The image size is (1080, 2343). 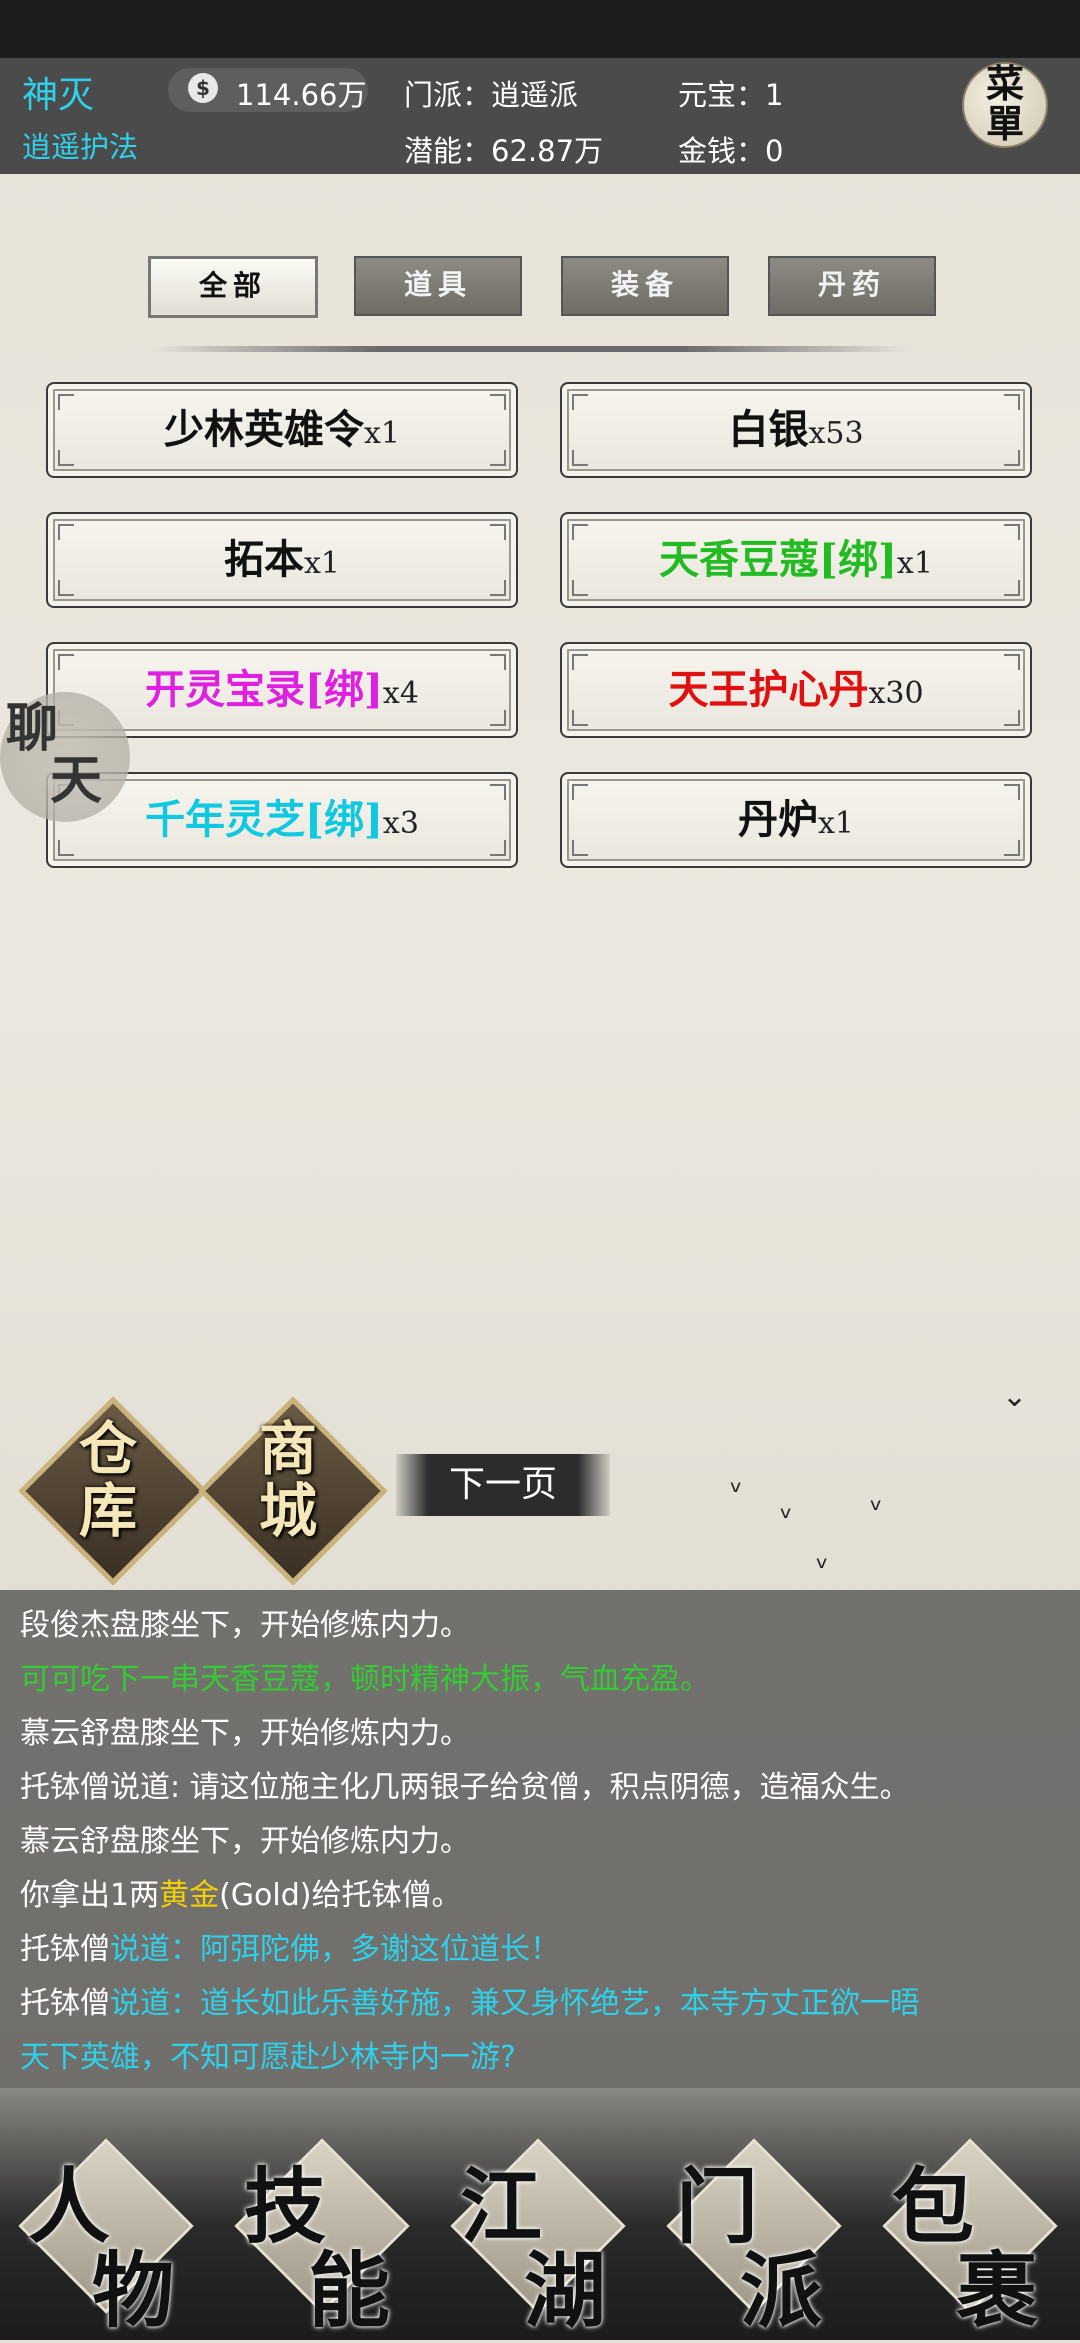 I want to click on item-label: 白银x53, so click(x=796, y=430).